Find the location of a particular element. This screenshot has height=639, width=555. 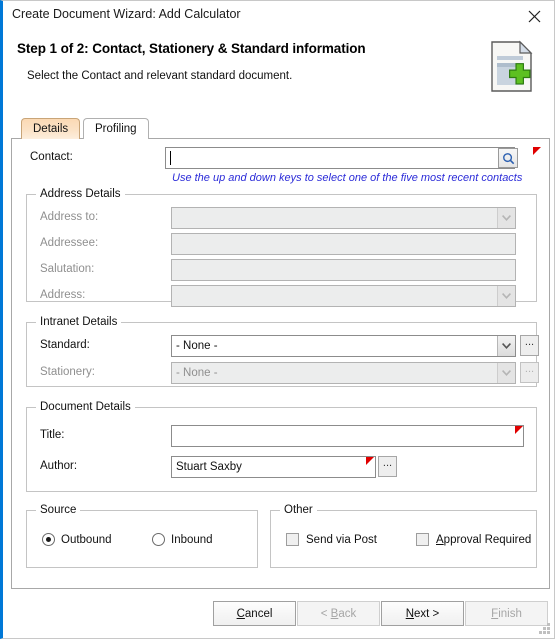

radio-outbound-label: Outbound is located at coordinates (86, 539).